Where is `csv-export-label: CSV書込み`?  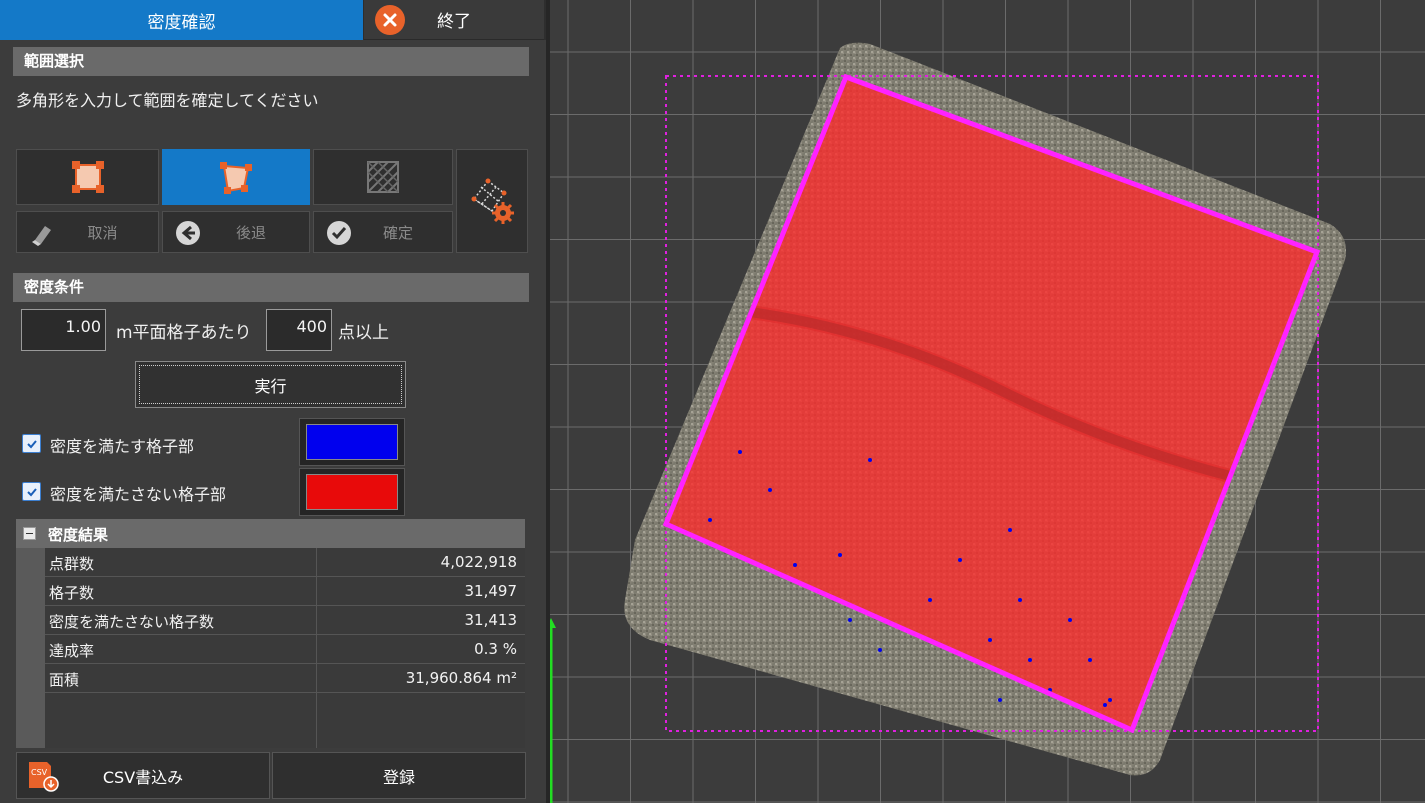 csv-export-label: CSV書込み is located at coordinates (143, 777).